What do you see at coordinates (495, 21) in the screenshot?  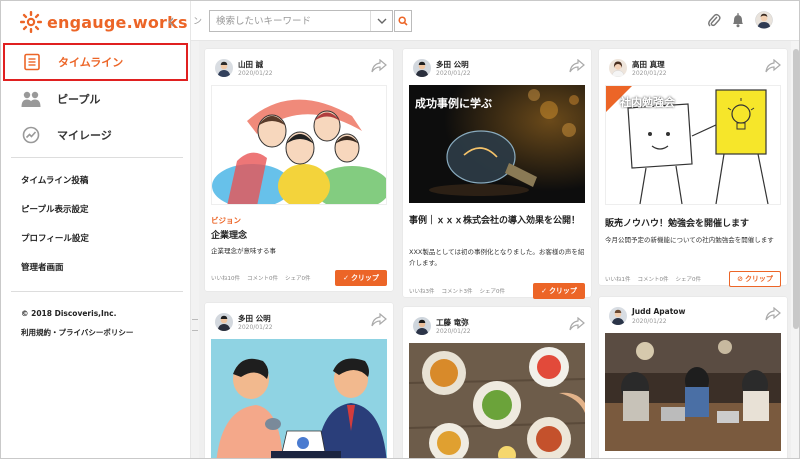 I see `top-header: ン` at bounding box center [495, 21].